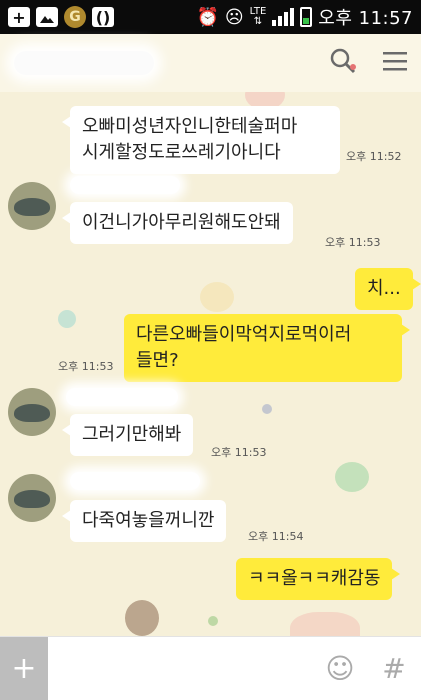  What do you see at coordinates (267, 348) in the screenshot?
I see `message-bubble-sent: 다른오빠들이막억지로먹이러 들면?` at bounding box center [267, 348].